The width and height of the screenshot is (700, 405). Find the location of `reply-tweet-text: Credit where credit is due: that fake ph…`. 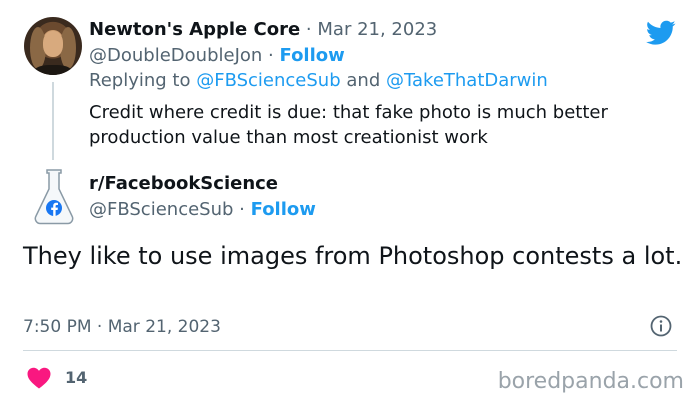

reply-tweet-text: Credit where credit is due: that fake ph… is located at coordinates (348, 125).